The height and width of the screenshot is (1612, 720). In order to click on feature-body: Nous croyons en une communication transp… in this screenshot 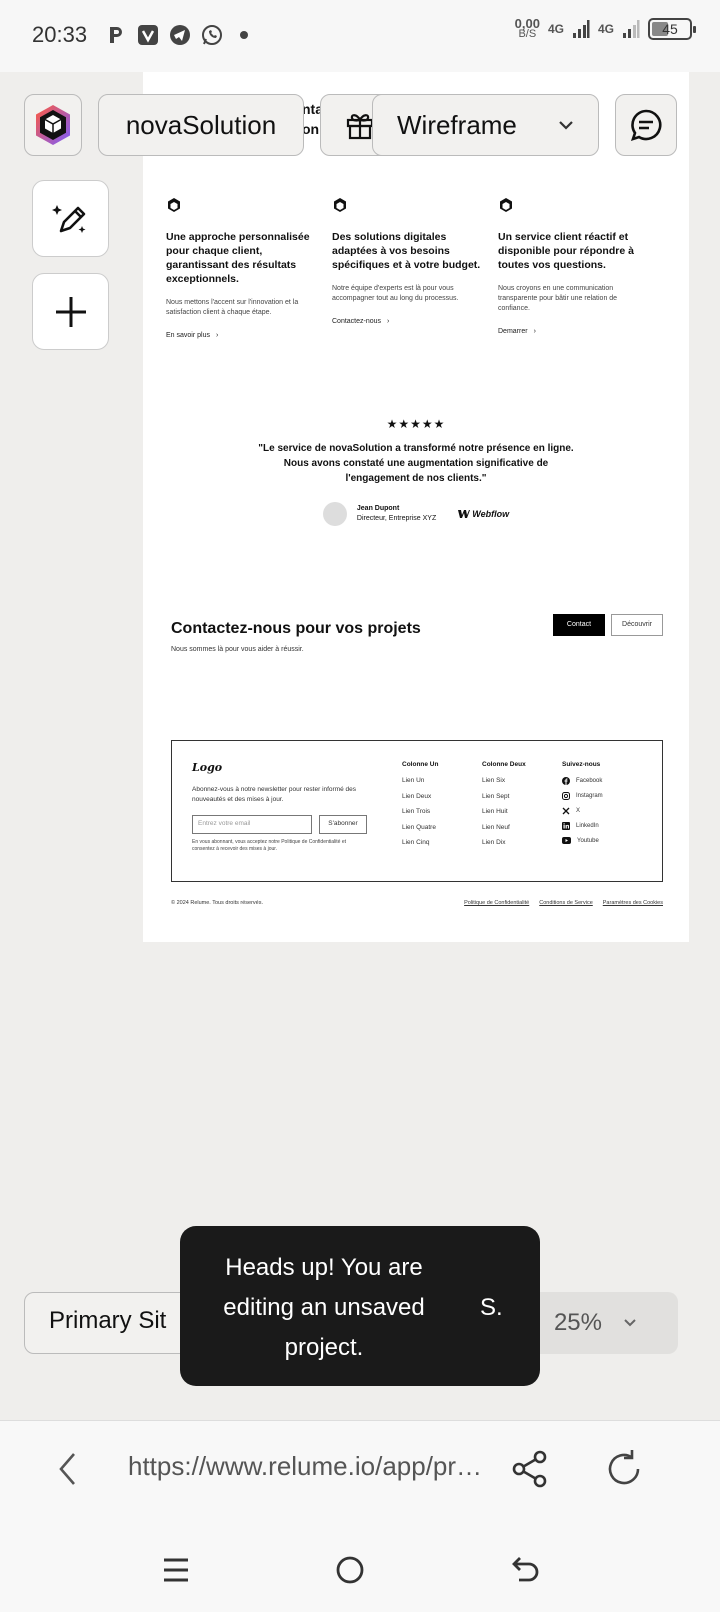, I will do `click(558, 298)`.